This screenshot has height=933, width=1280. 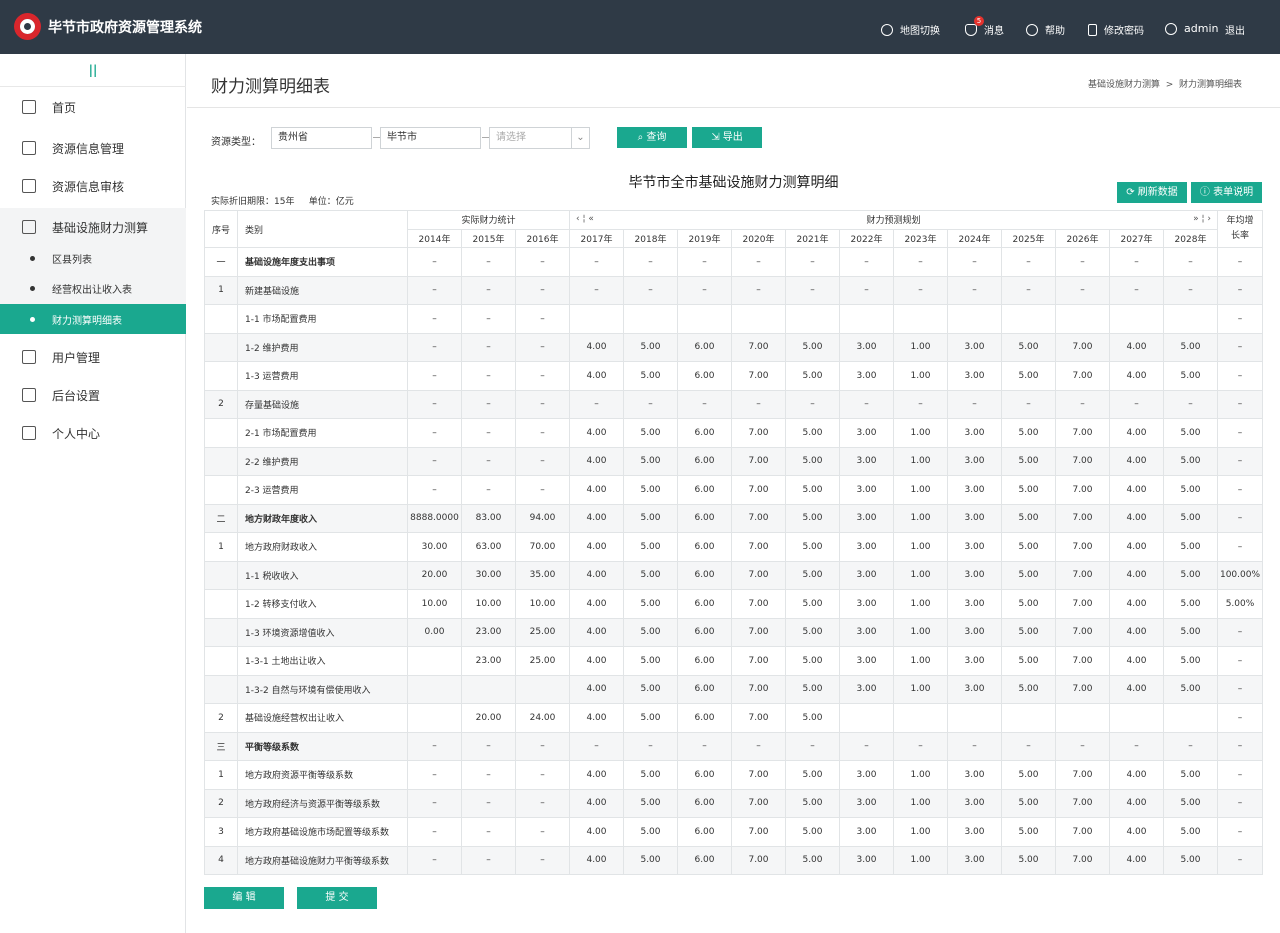 I want to click on value-cell: 23.00, so click(x=488, y=632).